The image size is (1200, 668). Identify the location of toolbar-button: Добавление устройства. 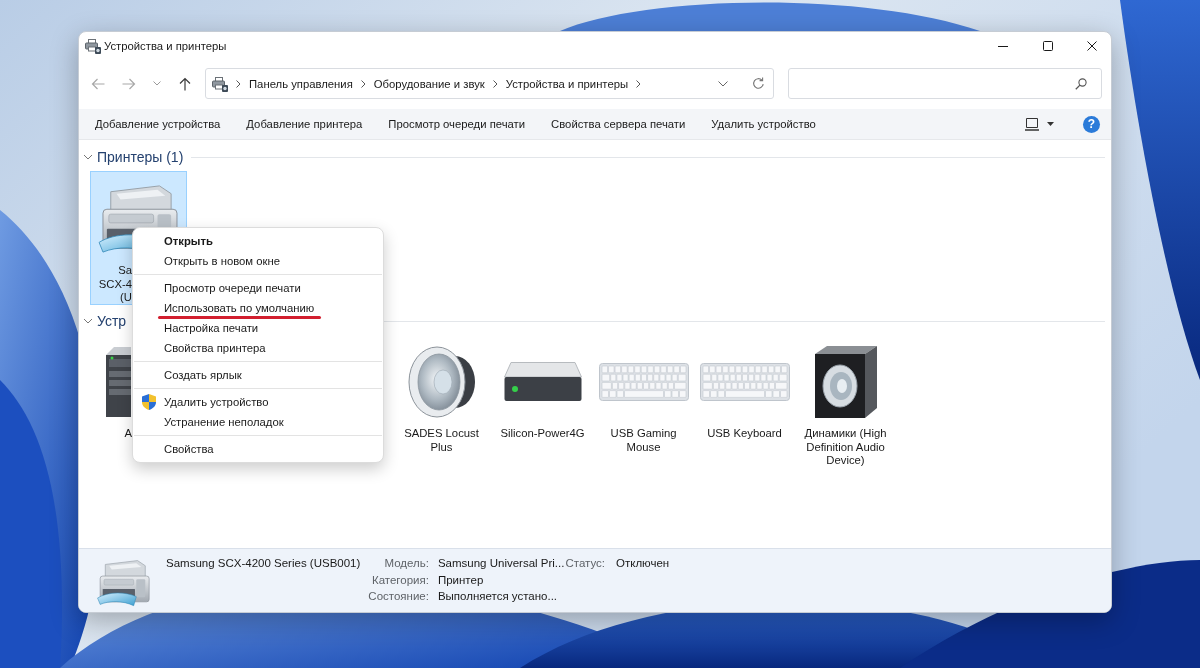
(158, 124).